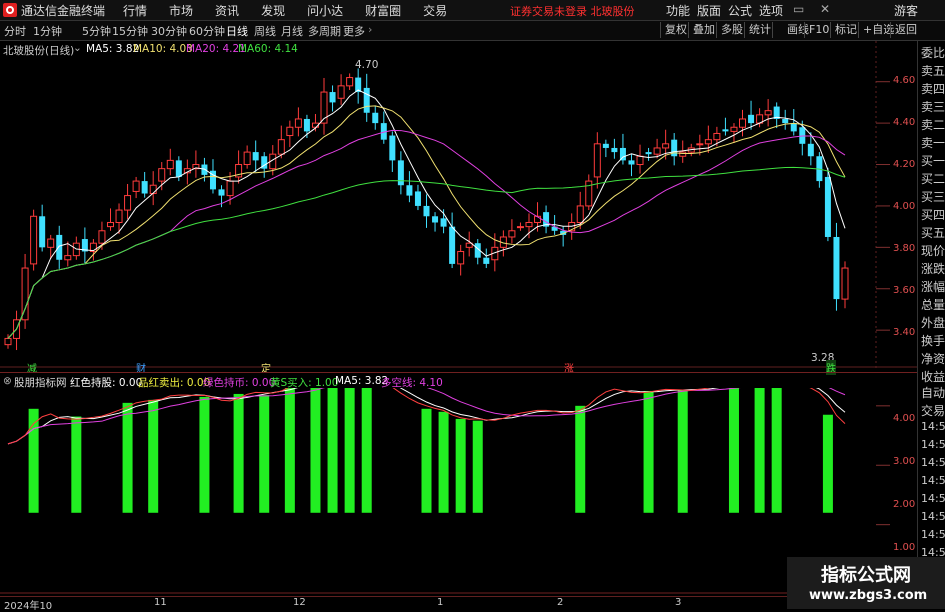 The width and height of the screenshot is (945, 612). I want to click on trade-list-item: 自动, so click(933, 393).